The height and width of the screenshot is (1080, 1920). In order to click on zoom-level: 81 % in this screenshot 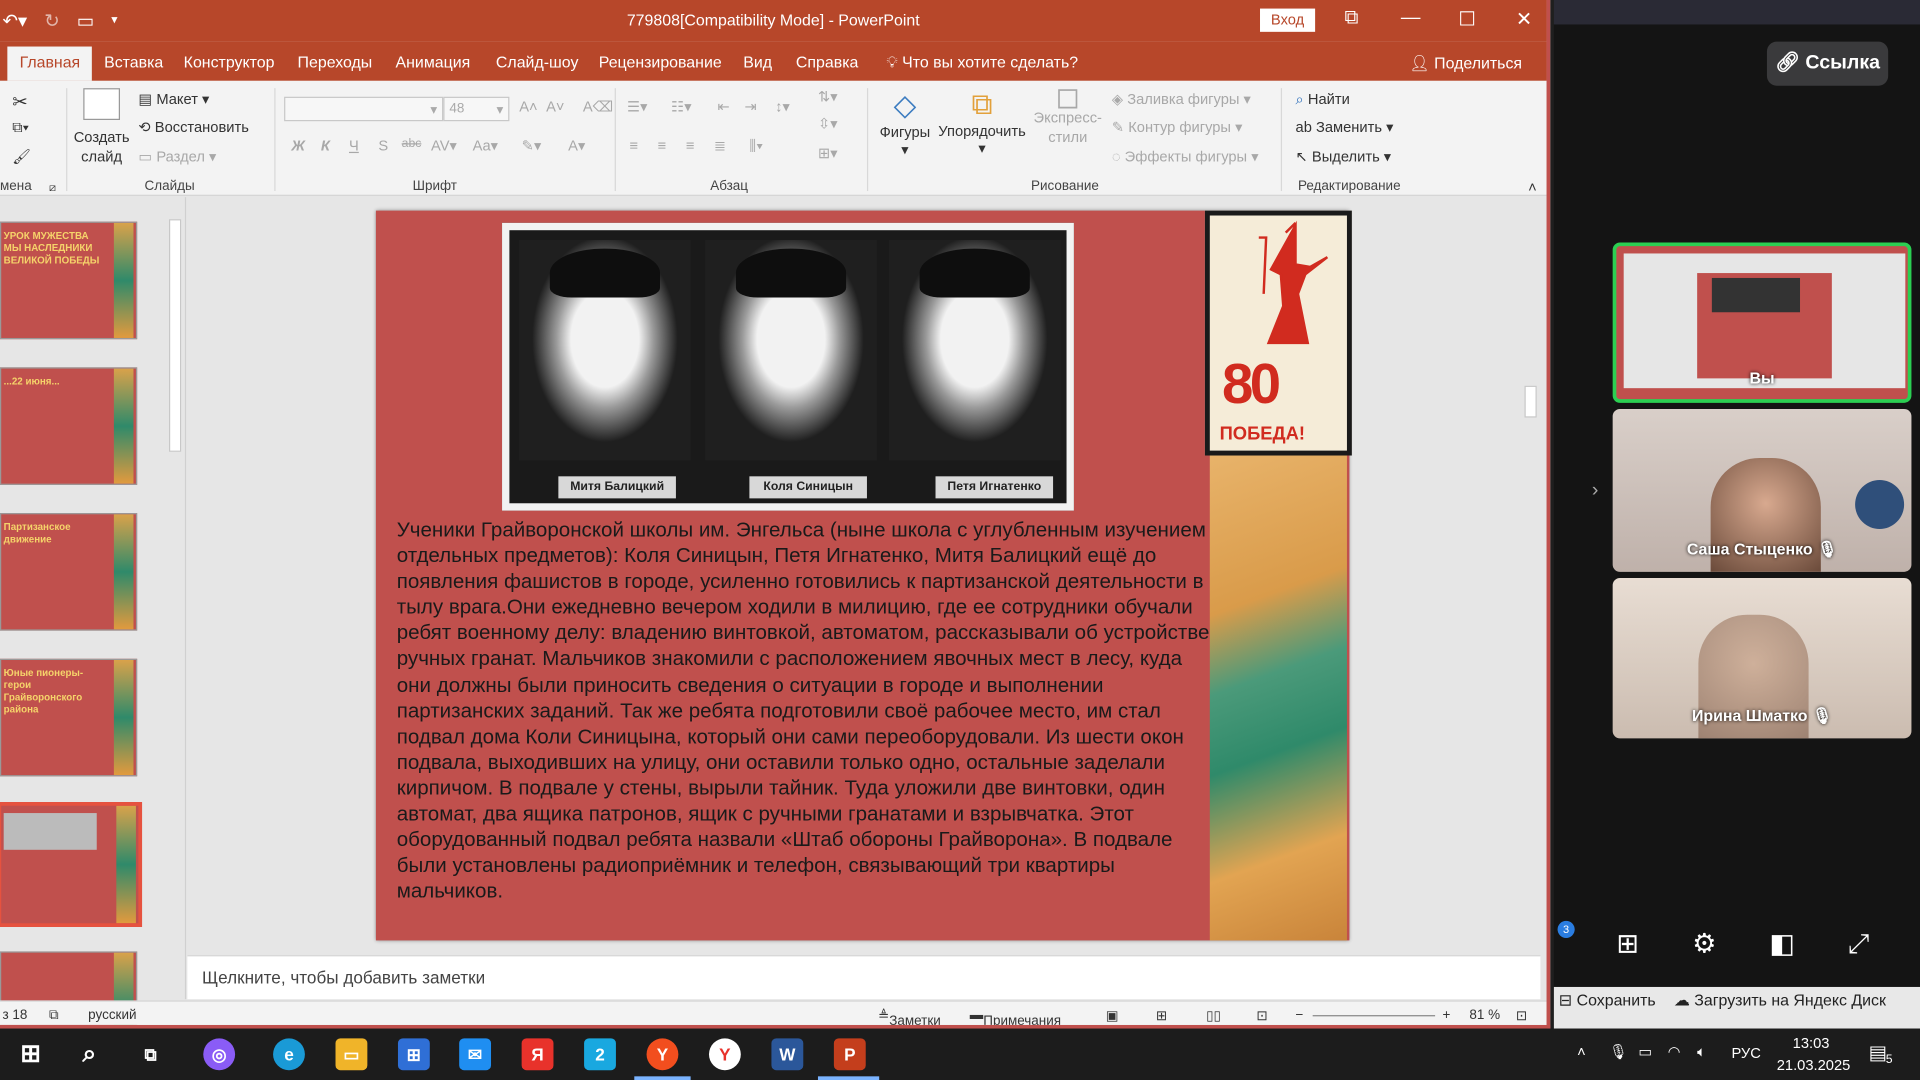, I will do `click(1484, 1015)`.